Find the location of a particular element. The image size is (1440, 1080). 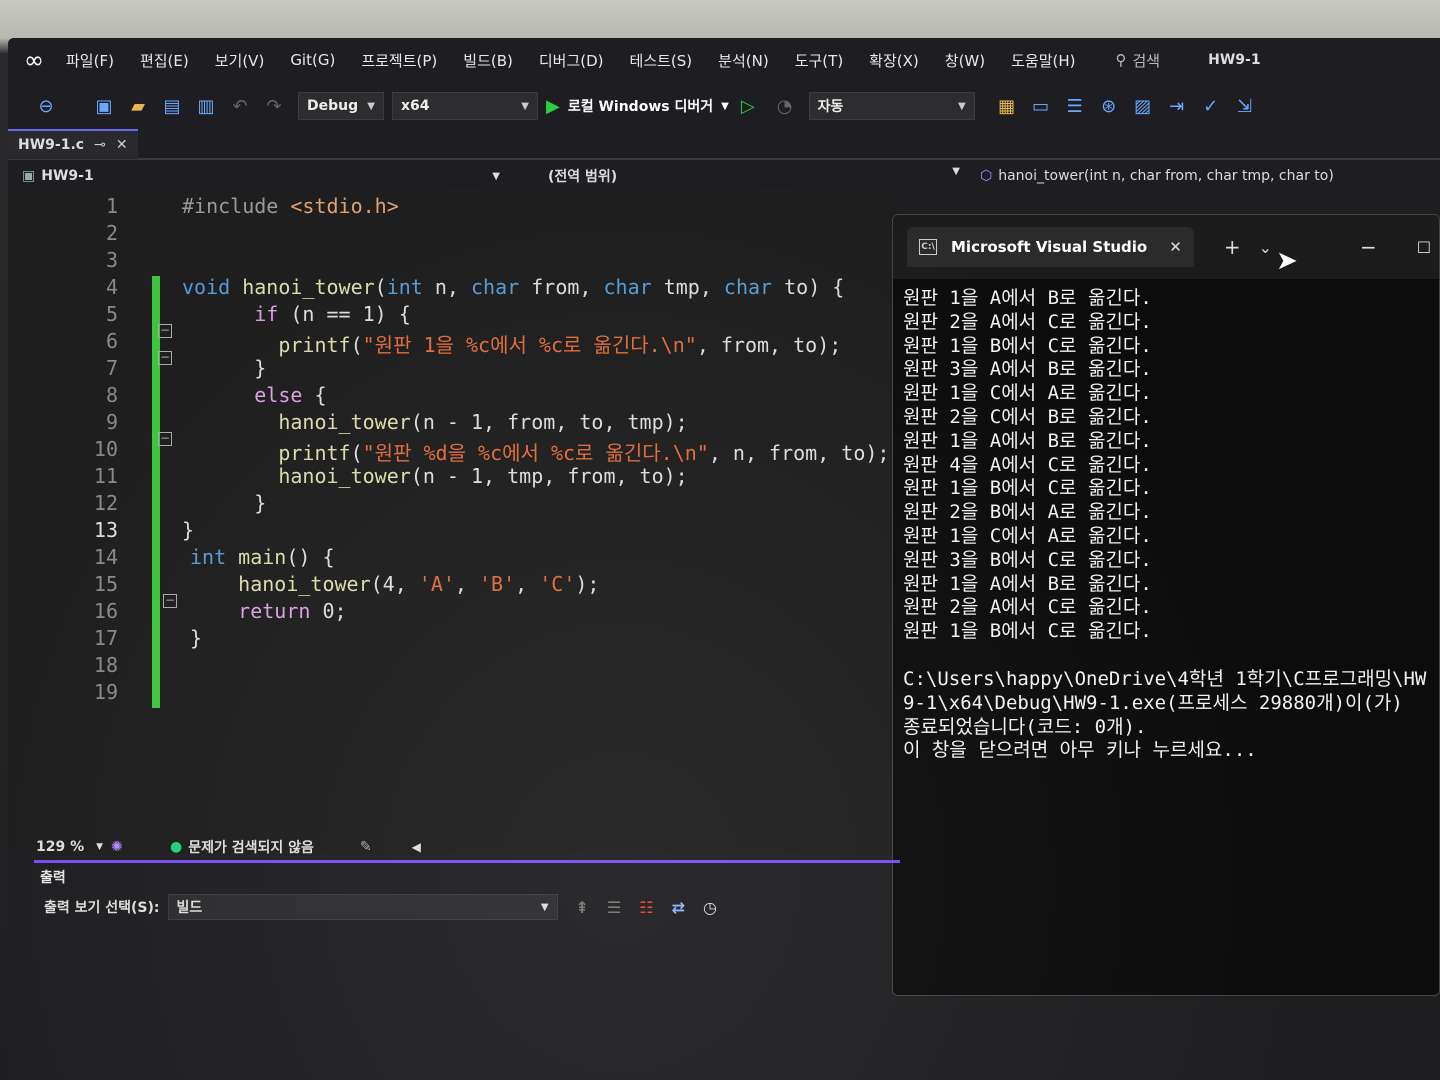

editor-status-row: 129 % ▼ ✺ ● 문제가 검색되지 않음 ✎ ◀ is located at coordinates (453, 847).